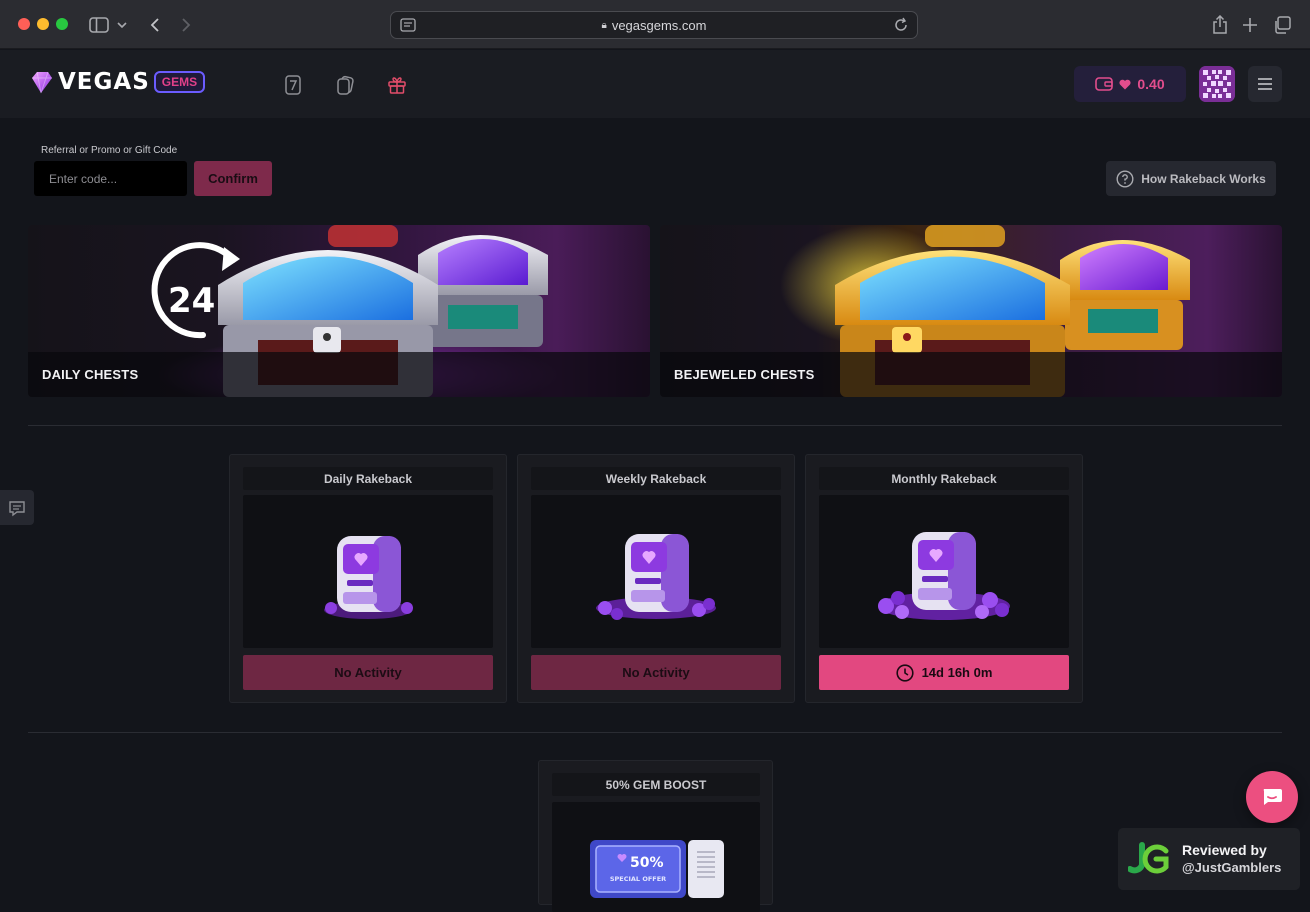 The width and height of the screenshot is (1310, 912). I want to click on lock-icon: 🔒︎, so click(604, 25).